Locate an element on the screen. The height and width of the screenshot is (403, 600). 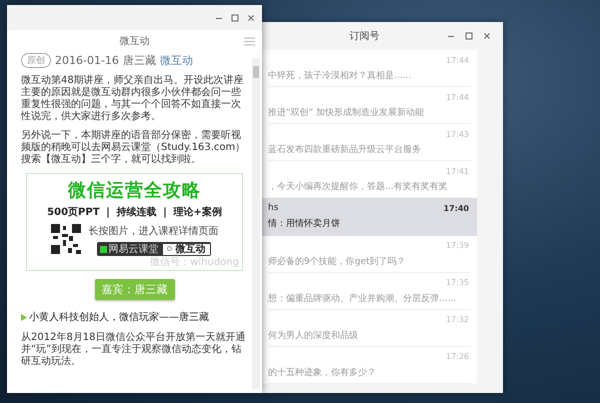
window-title: 微互动 is located at coordinates (135, 41).